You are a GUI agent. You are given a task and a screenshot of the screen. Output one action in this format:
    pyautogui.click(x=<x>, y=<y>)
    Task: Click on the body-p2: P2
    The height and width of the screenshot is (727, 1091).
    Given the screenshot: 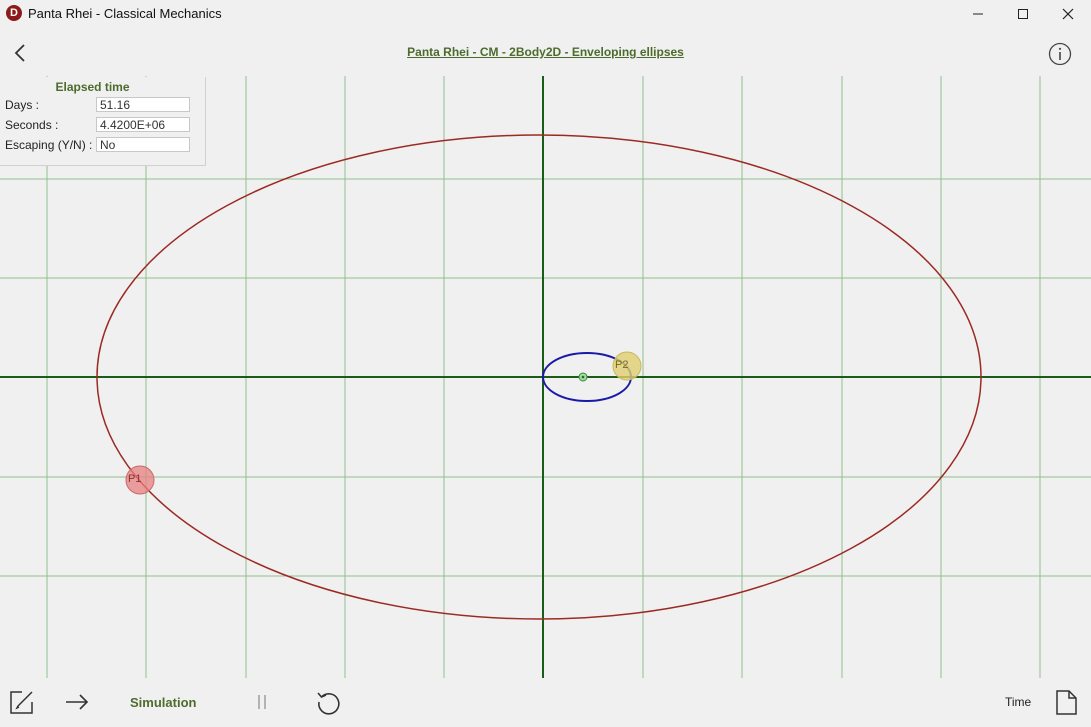 What is the action you would take?
    pyautogui.click(x=627, y=366)
    